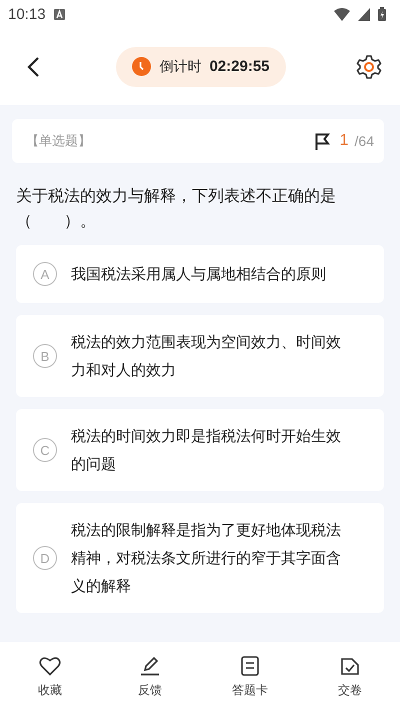 The width and height of the screenshot is (400, 712). What do you see at coordinates (45, 558) in the screenshot?
I see `option-letter: D` at bounding box center [45, 558].